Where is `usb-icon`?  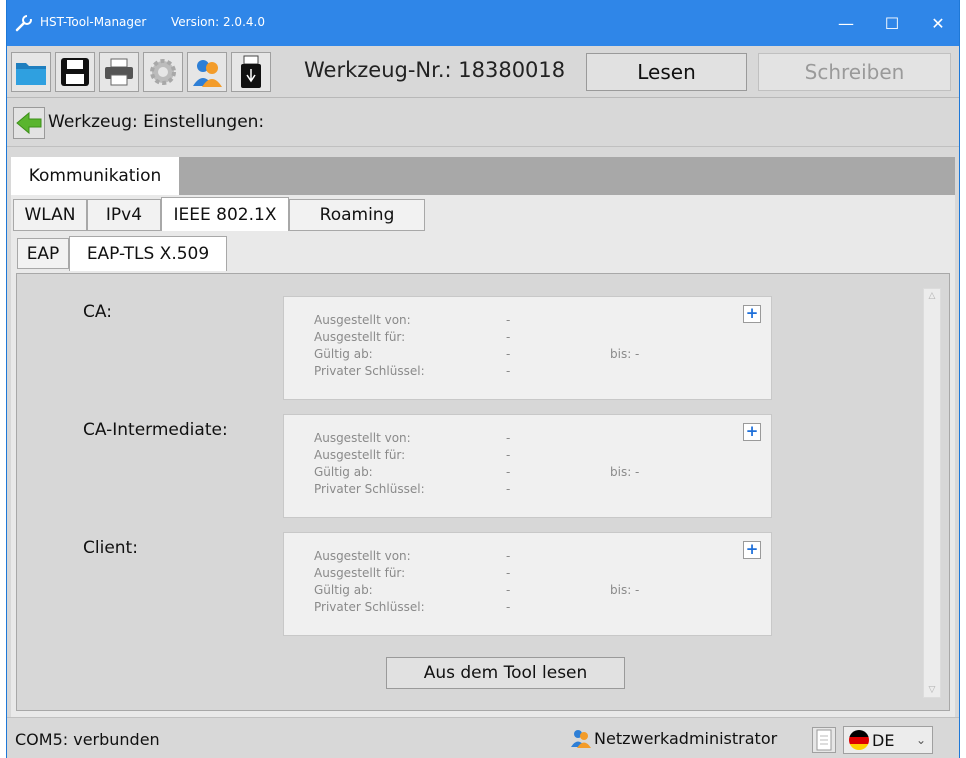
usb-icon is located at coordinates (251, 71).